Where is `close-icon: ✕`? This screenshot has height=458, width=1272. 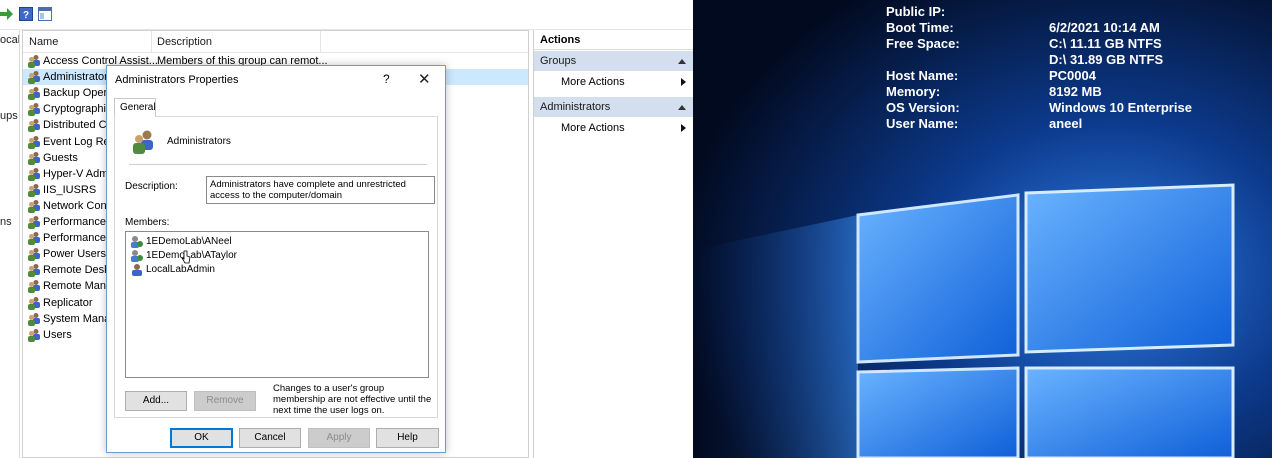
close-icon: ✕ is located at coordinates (424, 79).